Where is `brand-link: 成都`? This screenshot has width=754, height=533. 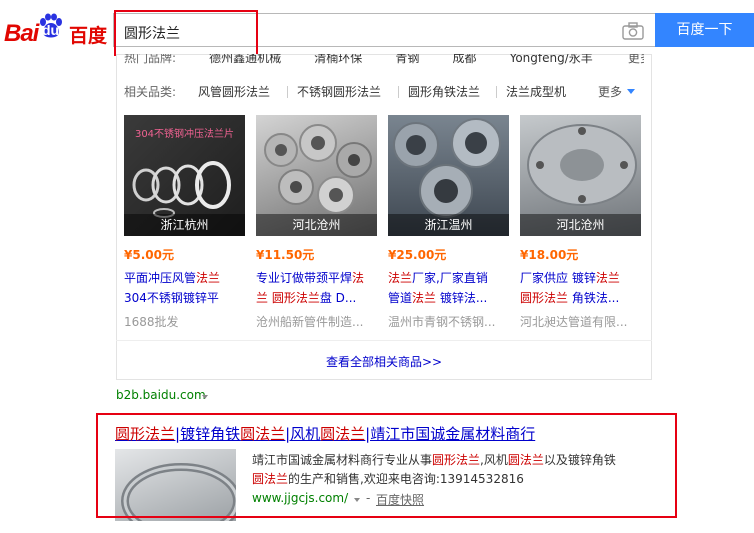 brand-link: 成都 is located at coordinates (464, 59).